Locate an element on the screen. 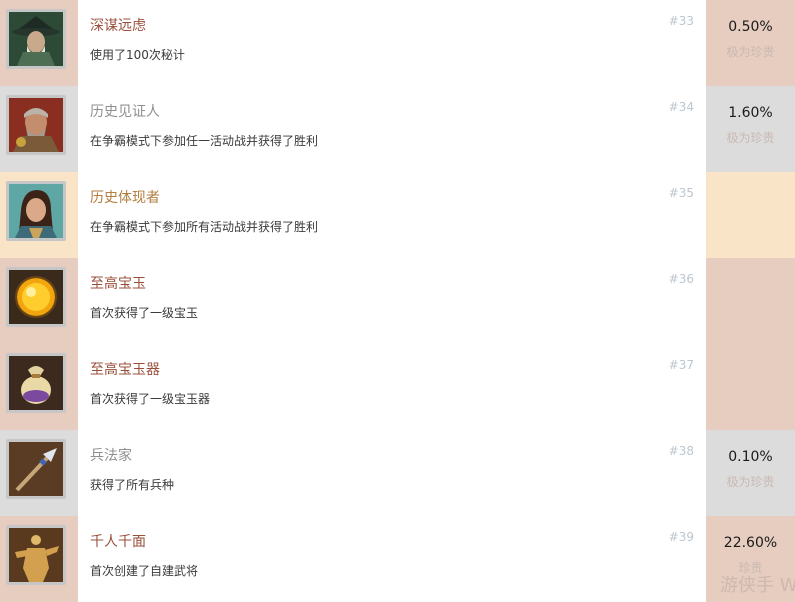 The image size is (795, 602). treasure-pouch-icon is located at coordinates (36, 383).